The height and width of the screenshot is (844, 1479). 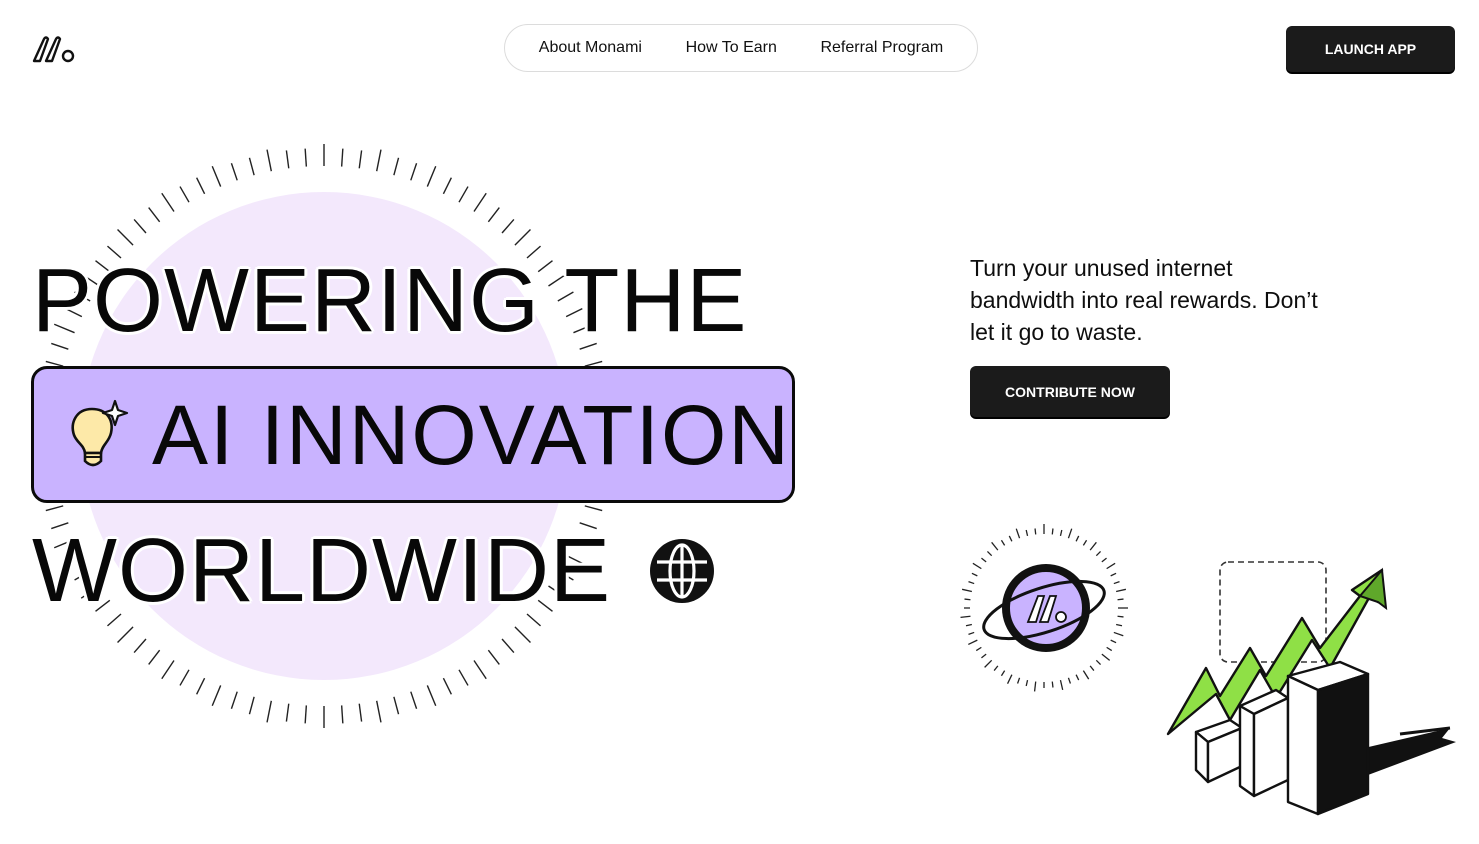 I want to click on contribute-now-button: CONTRIBUTE NOW, so click(x=1070, y=391).